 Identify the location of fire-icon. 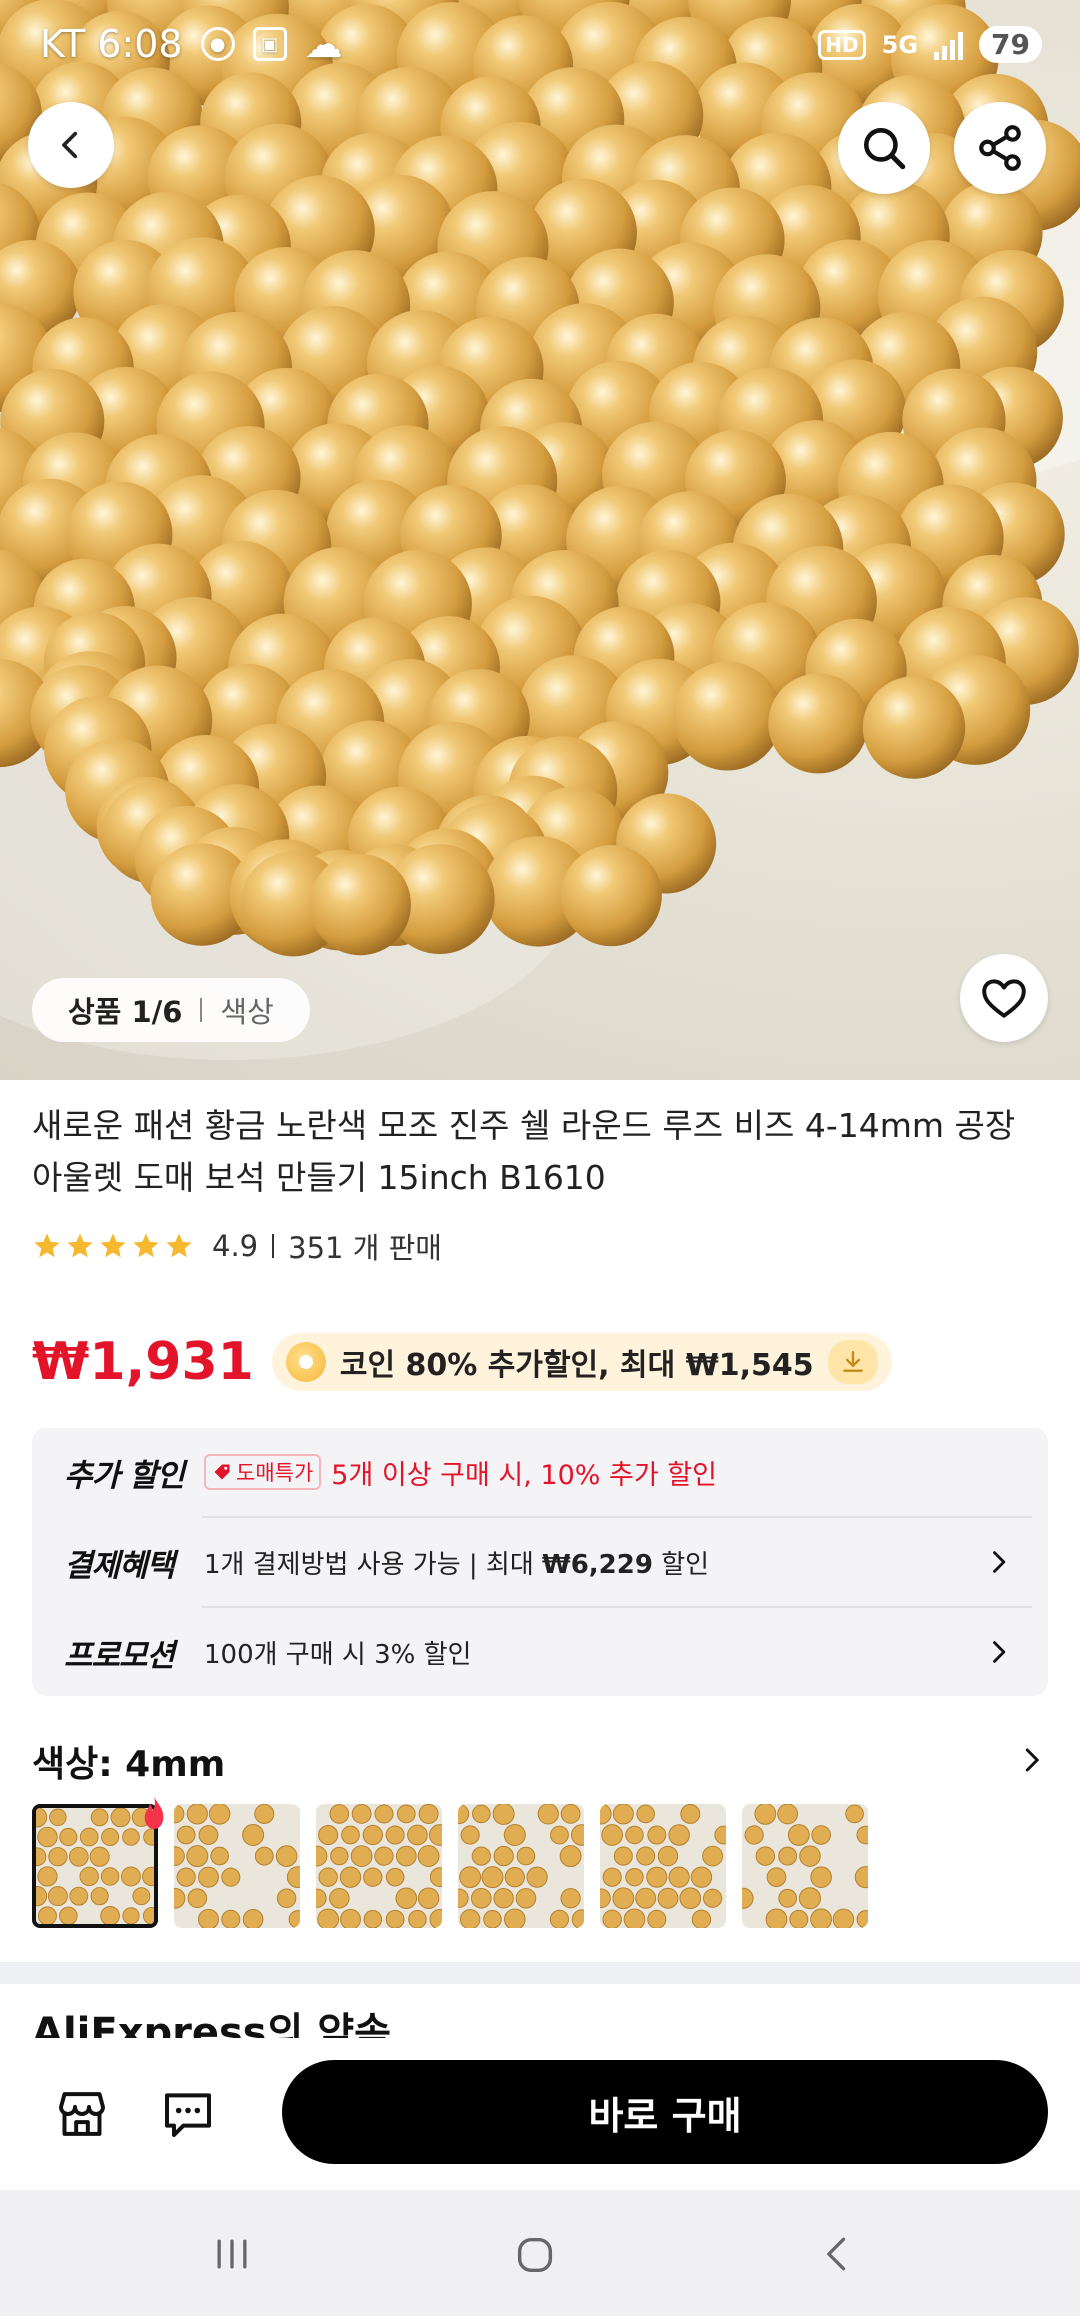
(154, 1812).